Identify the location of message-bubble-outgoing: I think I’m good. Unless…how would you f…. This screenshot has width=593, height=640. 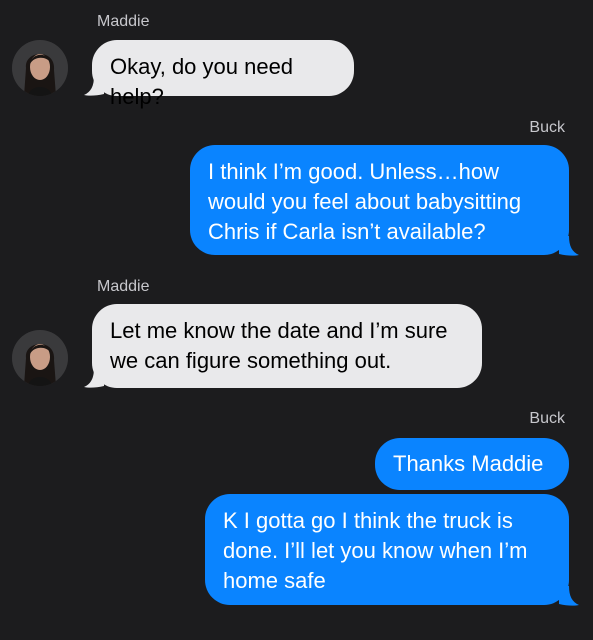
(379, 200).